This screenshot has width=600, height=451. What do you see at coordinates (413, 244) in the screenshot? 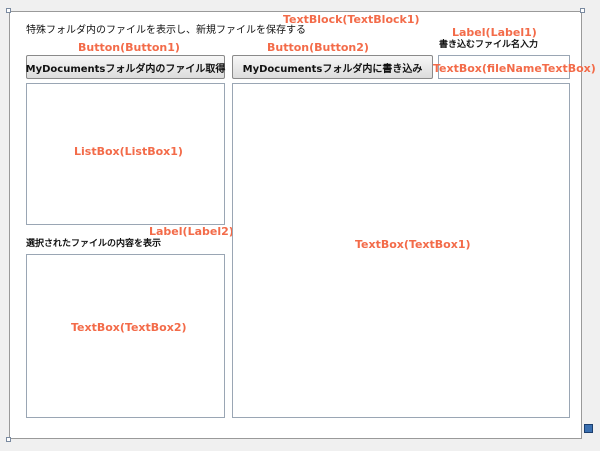
I see `textbox1-overlay: TextBox(TextBox1)` at bounding box center [413, 244].